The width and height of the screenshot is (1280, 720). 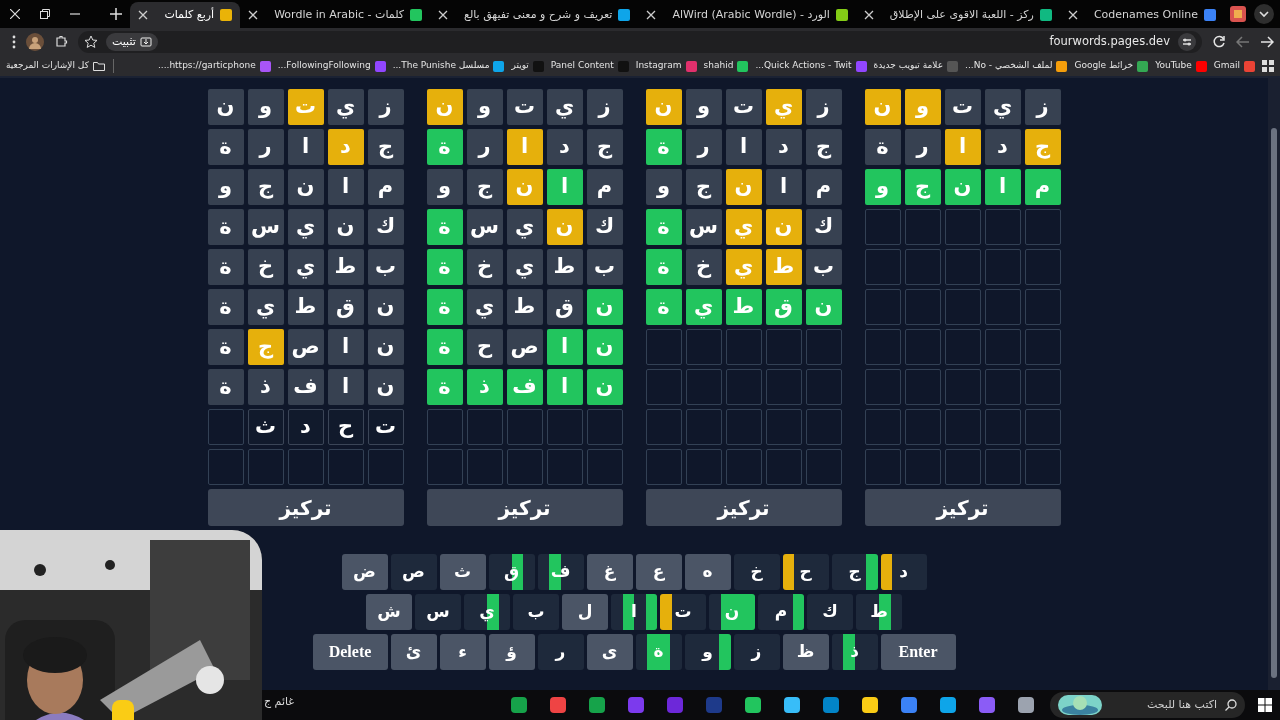 What do you see at coordinates (536, 612) in the screenshot?
I see `keyboard-key: ب` at bounding box center [536, 612].